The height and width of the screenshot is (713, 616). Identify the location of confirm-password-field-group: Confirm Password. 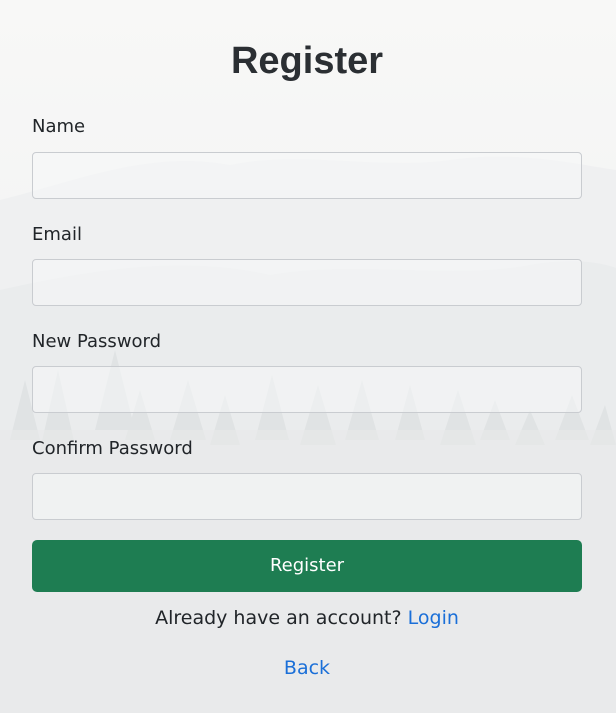
(307, 478).